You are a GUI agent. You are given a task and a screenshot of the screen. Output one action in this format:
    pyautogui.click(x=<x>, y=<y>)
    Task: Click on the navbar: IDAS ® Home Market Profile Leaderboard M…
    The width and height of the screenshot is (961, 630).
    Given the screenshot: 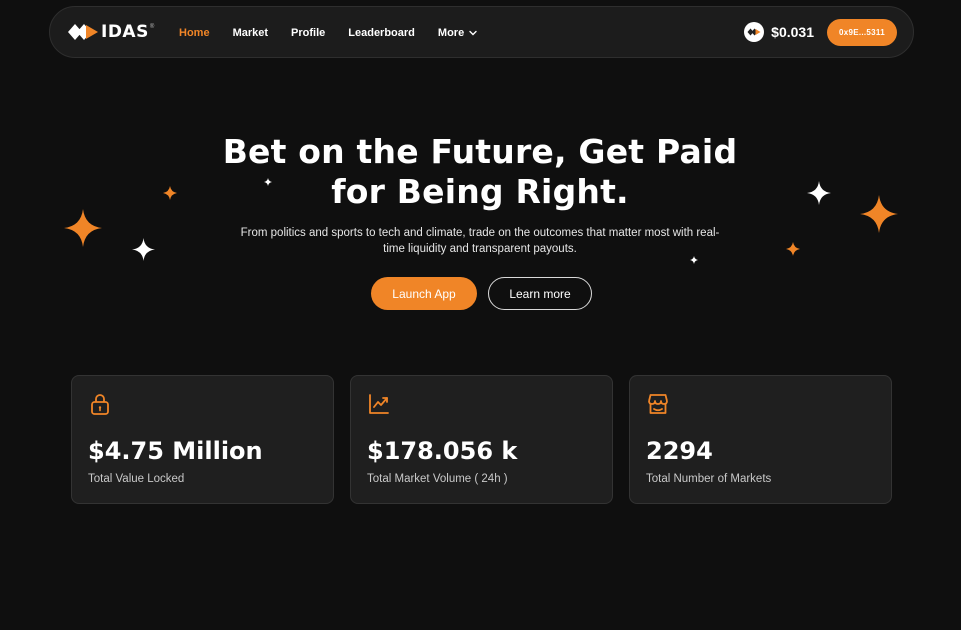 What is the action you would take?
    pyautogui.click(x=481, y=32)
    